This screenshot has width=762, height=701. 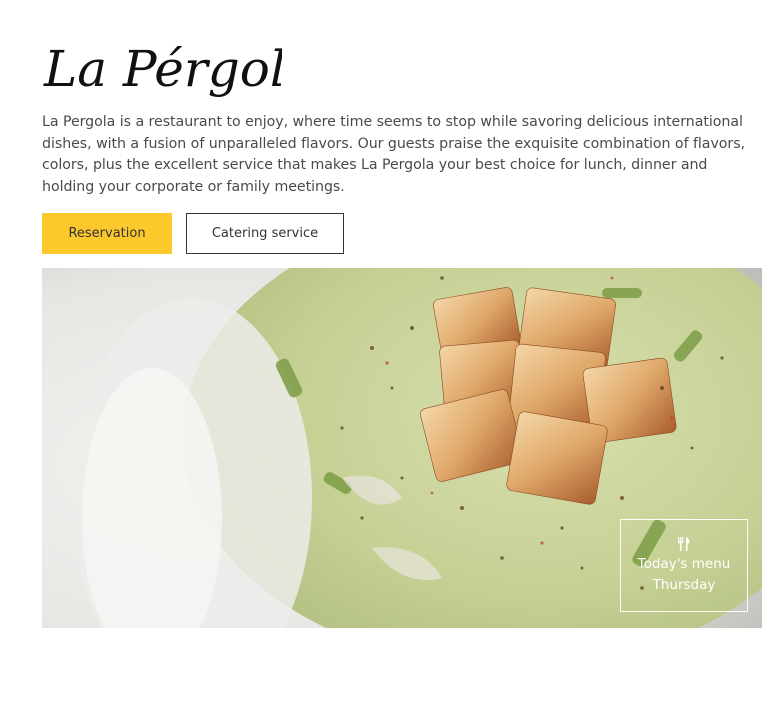 I want to click on logo: La Pérgola, so click(x=162, y=68).